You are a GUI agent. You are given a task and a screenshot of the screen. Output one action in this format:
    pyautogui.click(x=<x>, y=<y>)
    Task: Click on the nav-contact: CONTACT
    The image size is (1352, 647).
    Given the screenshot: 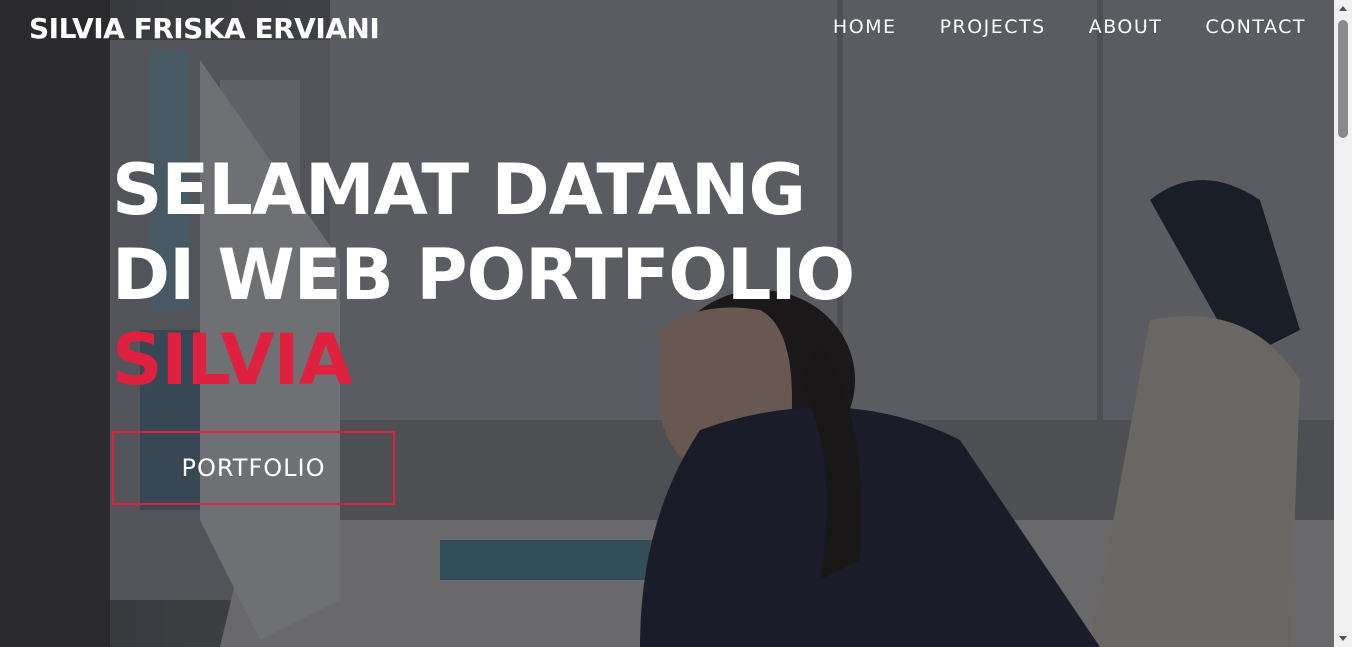 What is the action you would take?
    pyautogui.click(x=1255, y=27)
    